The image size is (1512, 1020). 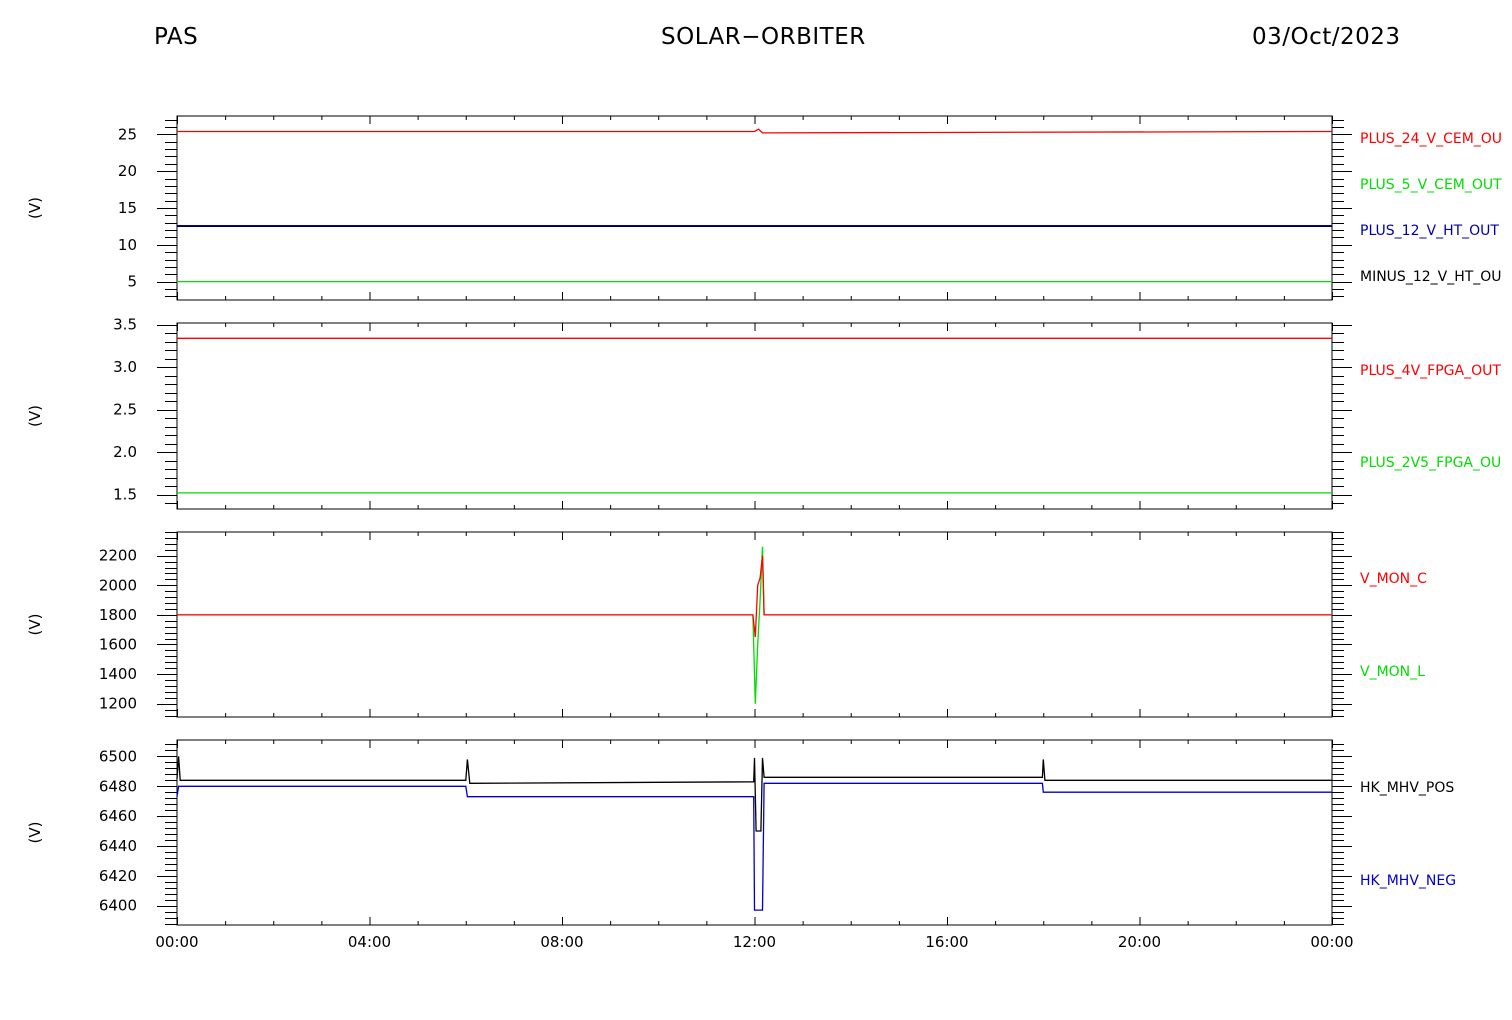 What do you see at coordinates (118, 816) in the screenshot?
I see `y-tick-label: 6460` at bounding box center [118, 816].